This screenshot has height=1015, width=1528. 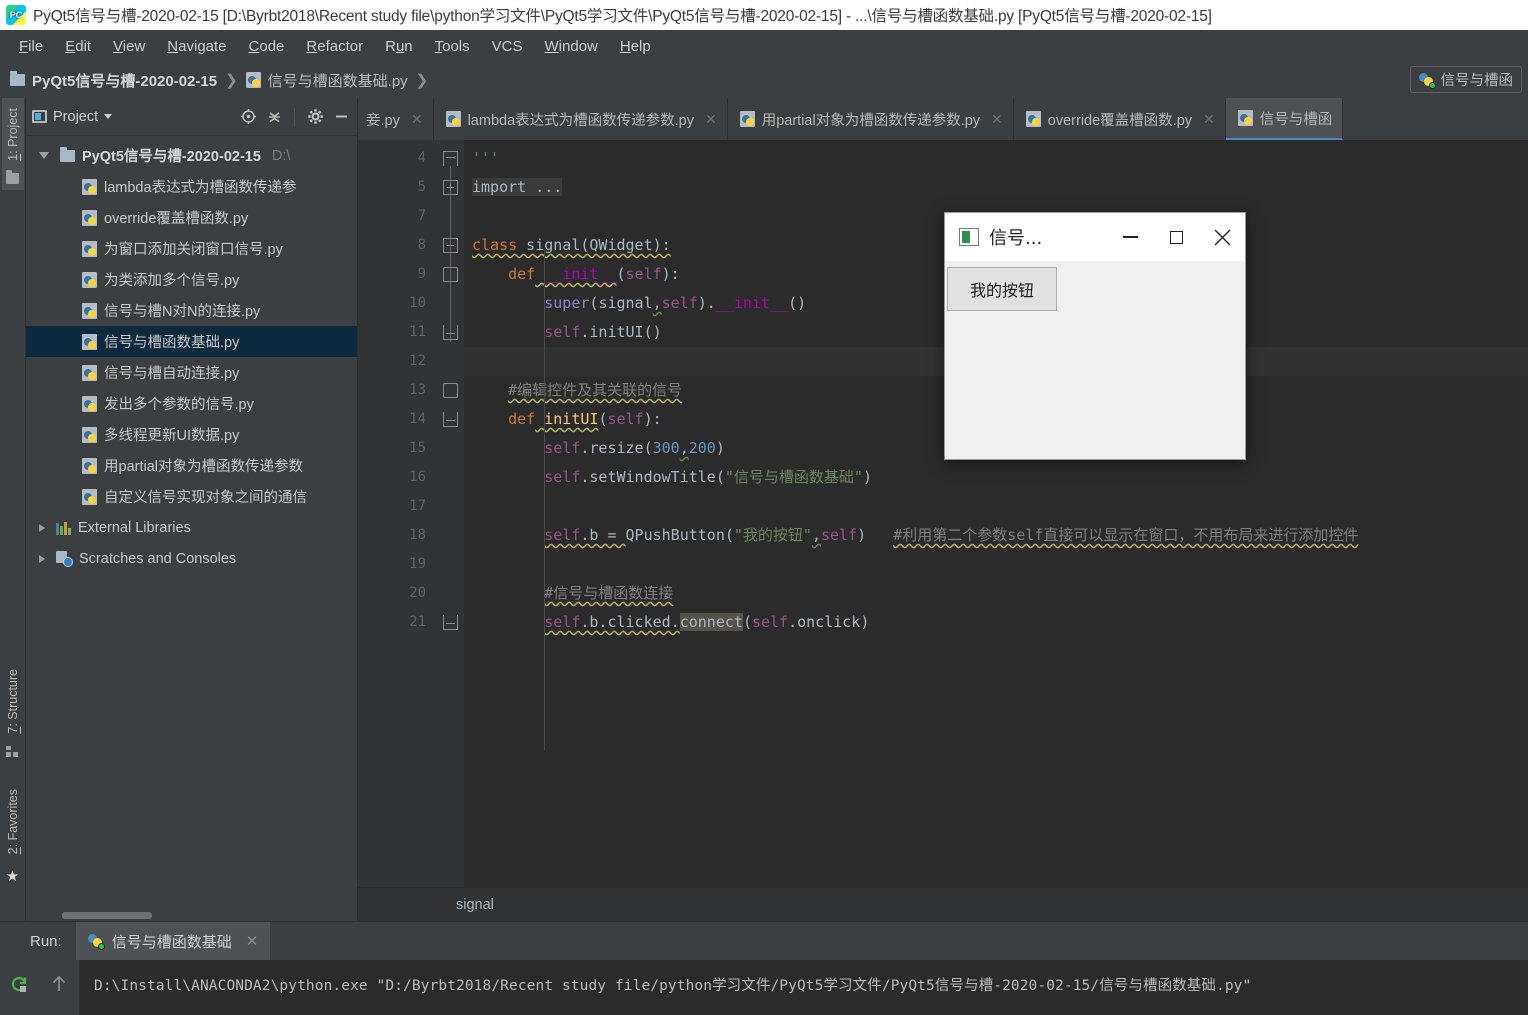 I want to click on locate-icon, so click(x=248, y=117).